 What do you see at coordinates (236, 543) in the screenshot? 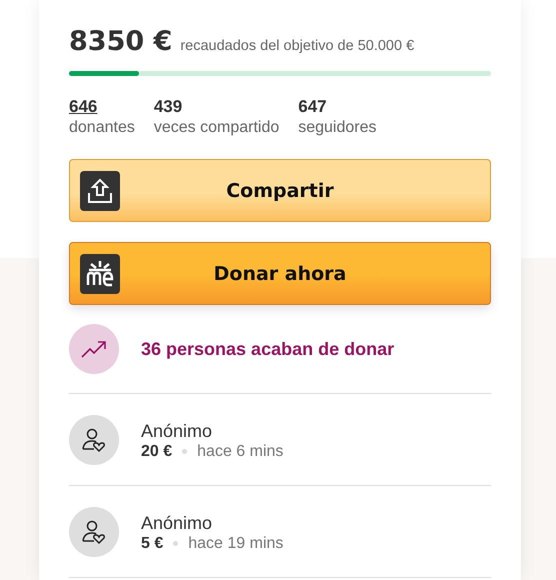
I see `donation-time: hace 19 mins` at bounding box center [236, 543].